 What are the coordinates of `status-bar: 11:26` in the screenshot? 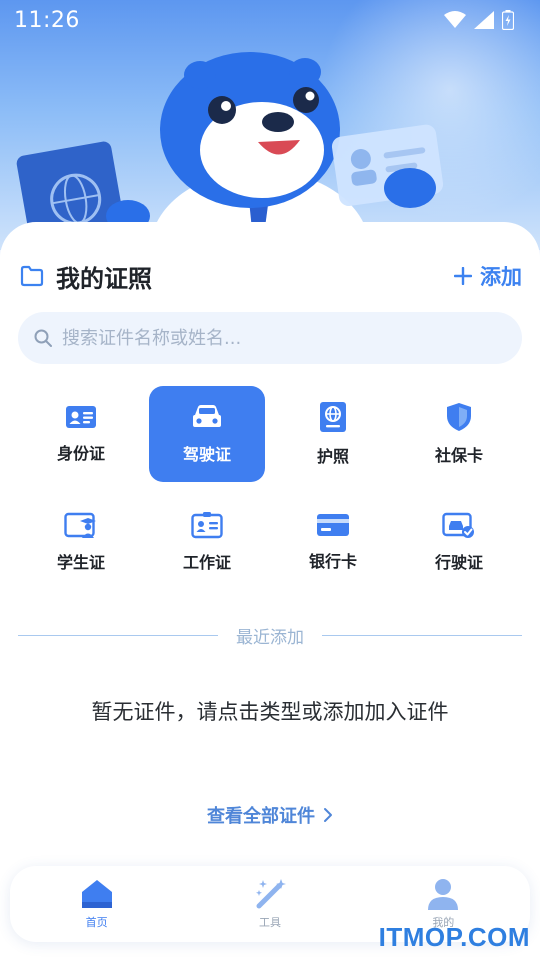 It's located at (270, 20).